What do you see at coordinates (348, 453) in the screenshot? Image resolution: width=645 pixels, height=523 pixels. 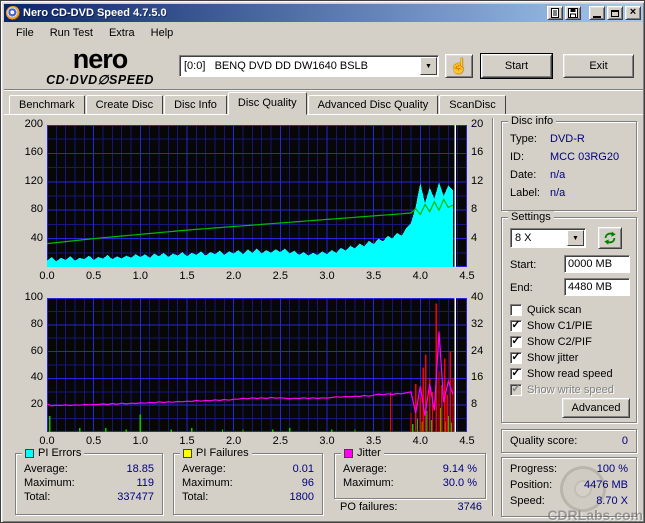 I see `jitter-color-swatch` at bounding box center [348, 453].